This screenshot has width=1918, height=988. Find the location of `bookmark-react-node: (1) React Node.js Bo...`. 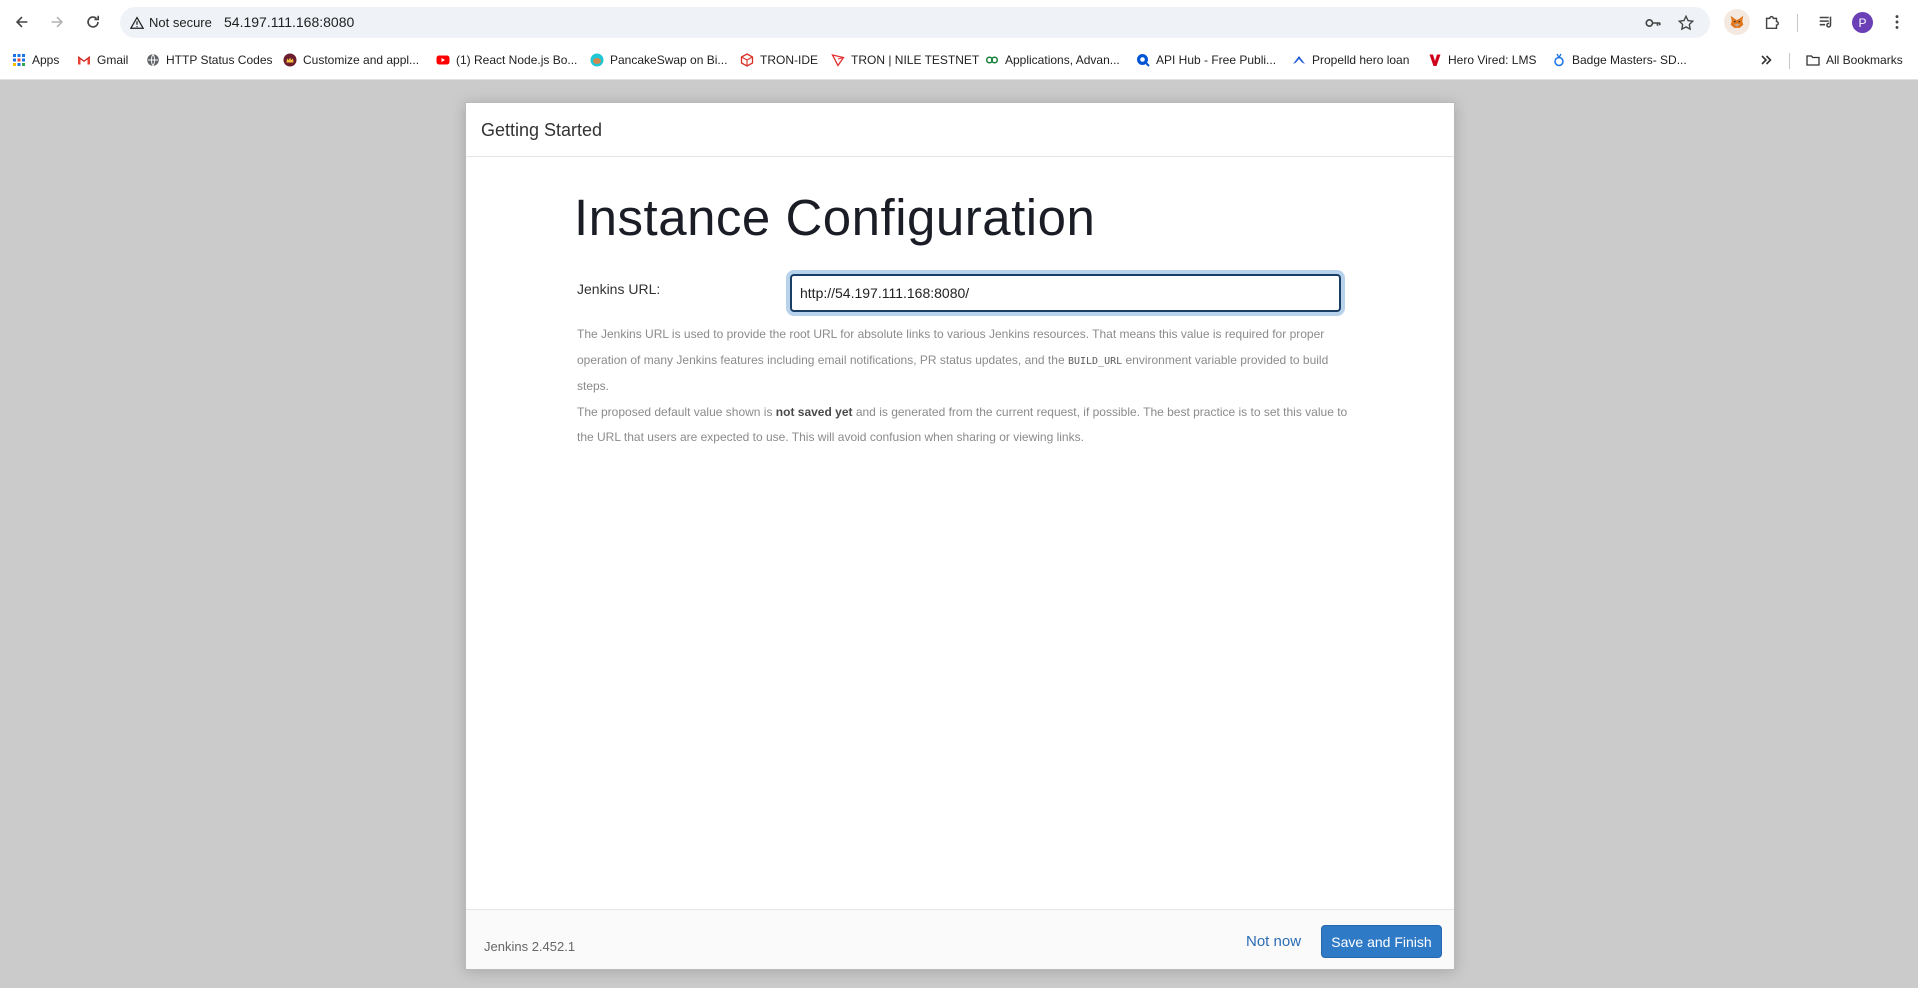

bookmark-react-node: (1) React Node.js Bo... is located at coordinates (506, 60).